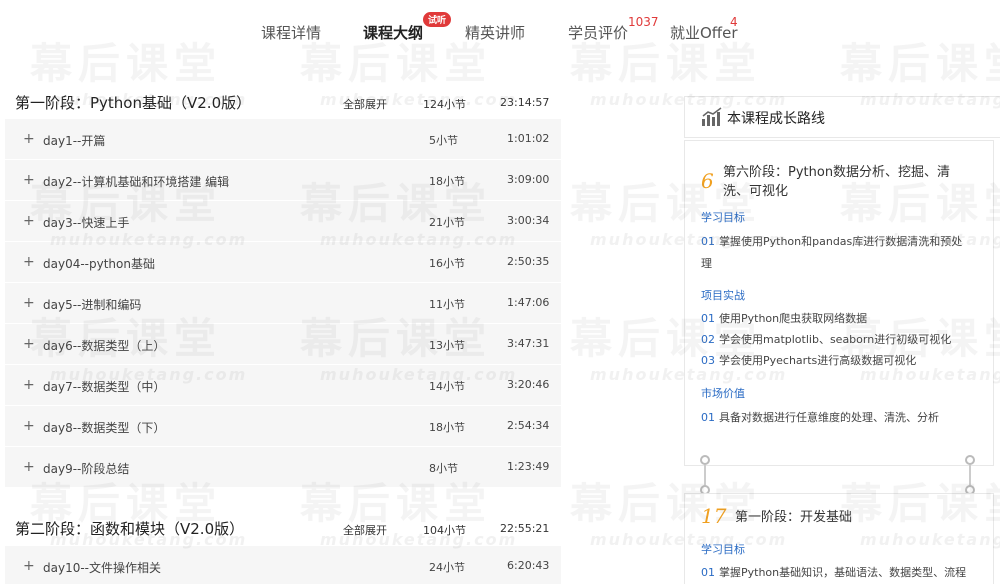 This screenshot has width=1000, height=584. What do you see at coordinates (528, 466) in the screenshot?
I see `day-duration: 1:23:49` at bounding box center [528, 466].